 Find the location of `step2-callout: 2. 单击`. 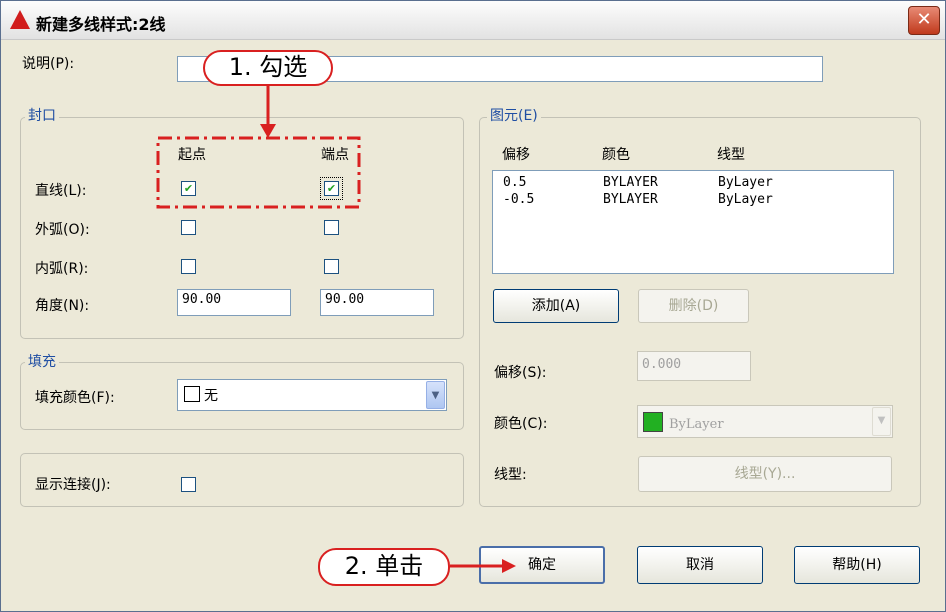

step2-callout: 2. 单击 is located at coordinates (384, 567).